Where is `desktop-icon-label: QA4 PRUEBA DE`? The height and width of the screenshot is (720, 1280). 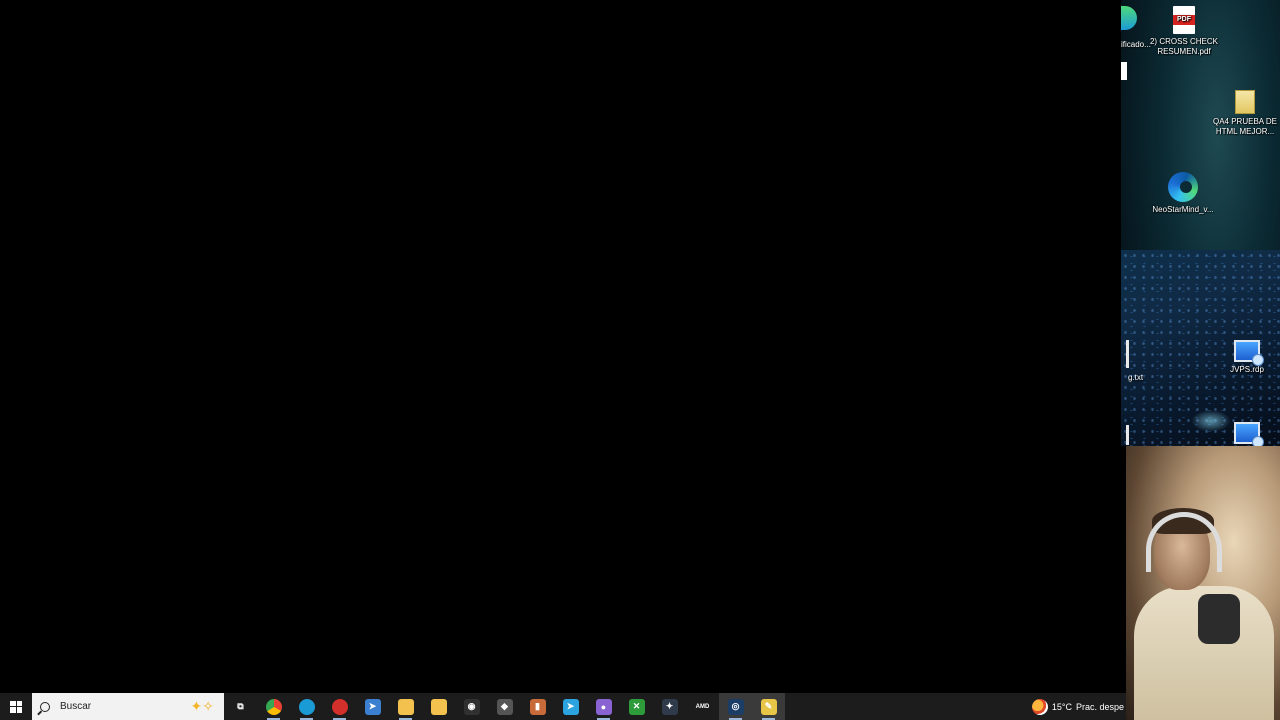 desktop-icon-label: QA4 PRUEBA DE is located at coordinates (1245, 121).